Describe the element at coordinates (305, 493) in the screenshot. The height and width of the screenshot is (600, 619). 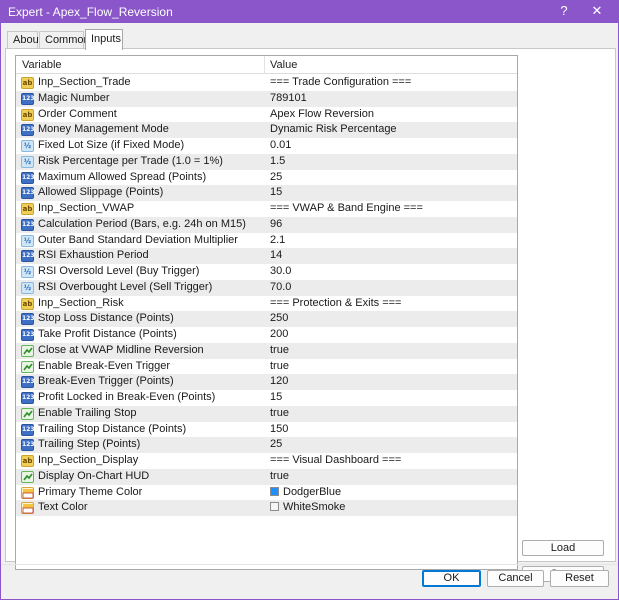
I see `input-value: DodgerBlue` at that location.